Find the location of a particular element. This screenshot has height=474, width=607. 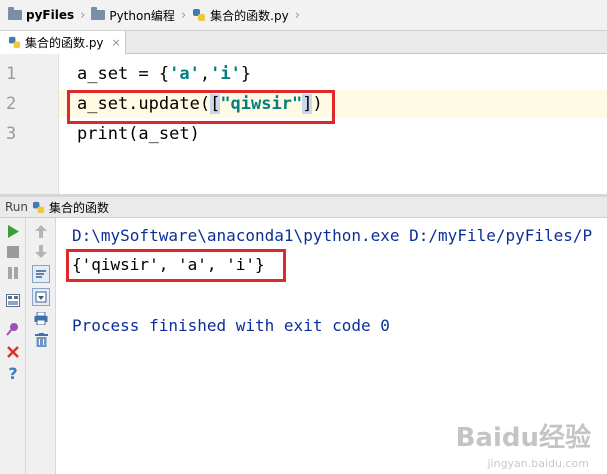

stop-icon is located at coordinates (13, 252).